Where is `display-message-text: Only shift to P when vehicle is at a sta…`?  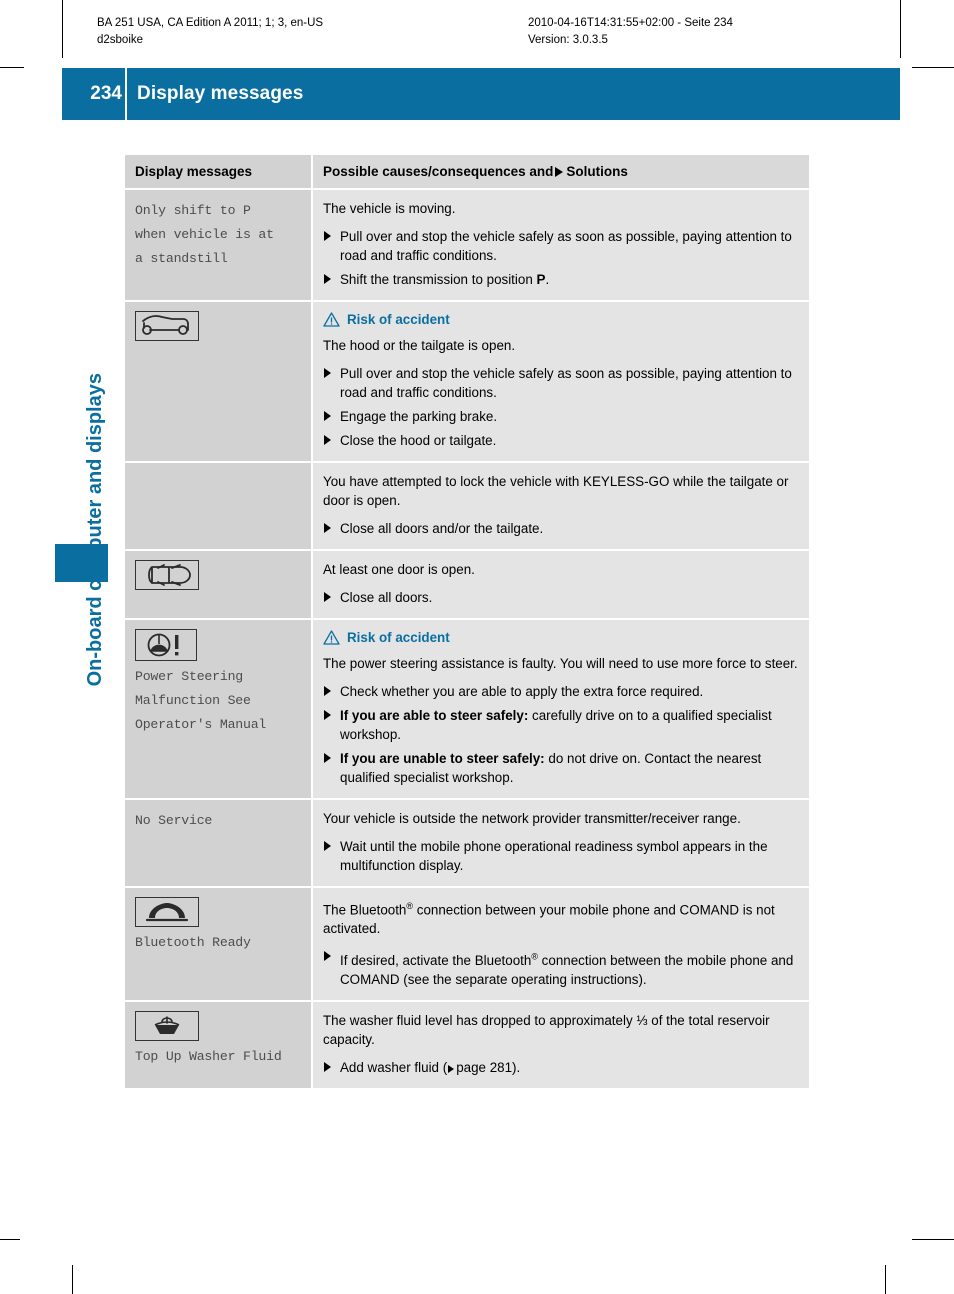
display-message-text: Only shift to P when vehicle is at a sta… is located at coordinates (204, 234).